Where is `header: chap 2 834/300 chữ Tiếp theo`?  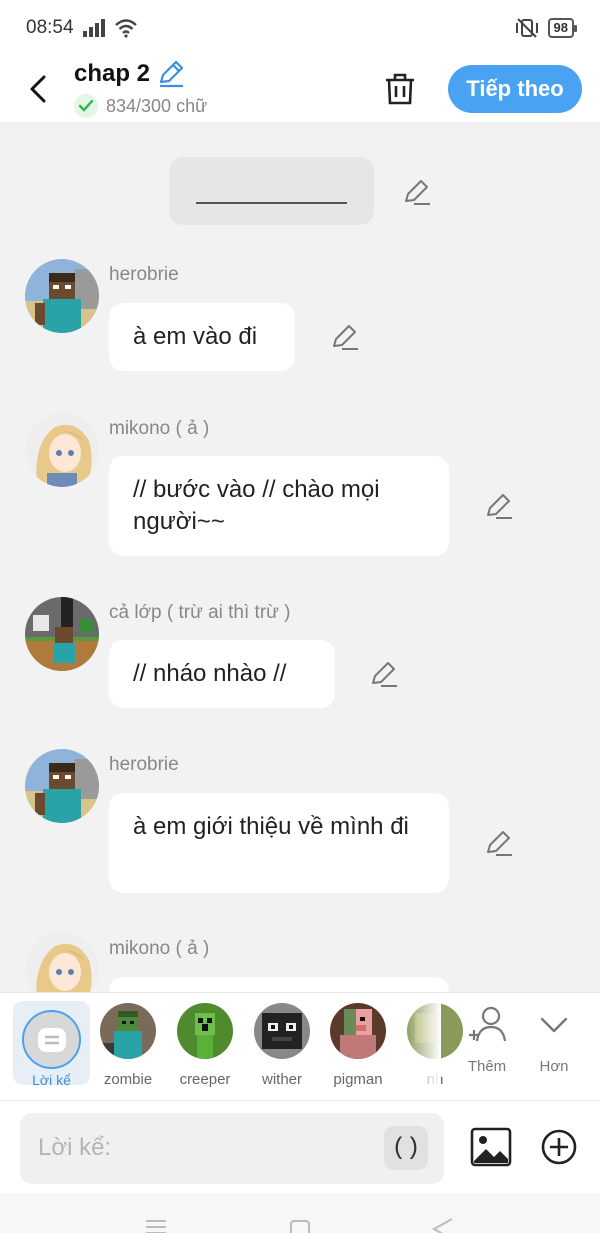
header: chap 2 834/300 chữ Tiếp theo is located at coordinates (300, 89).